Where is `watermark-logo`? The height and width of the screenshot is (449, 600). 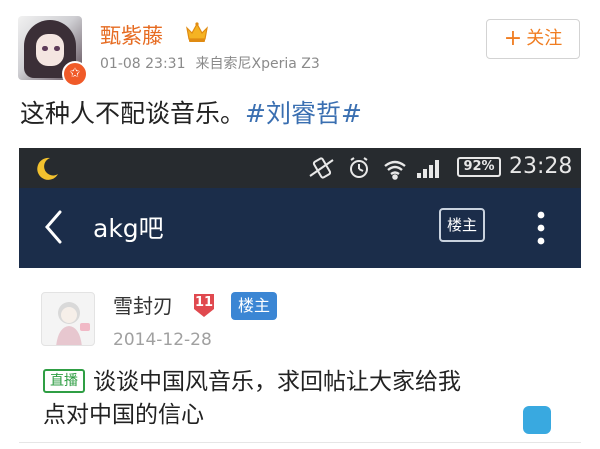
watermark-logo is located at coordinates (556, 423).